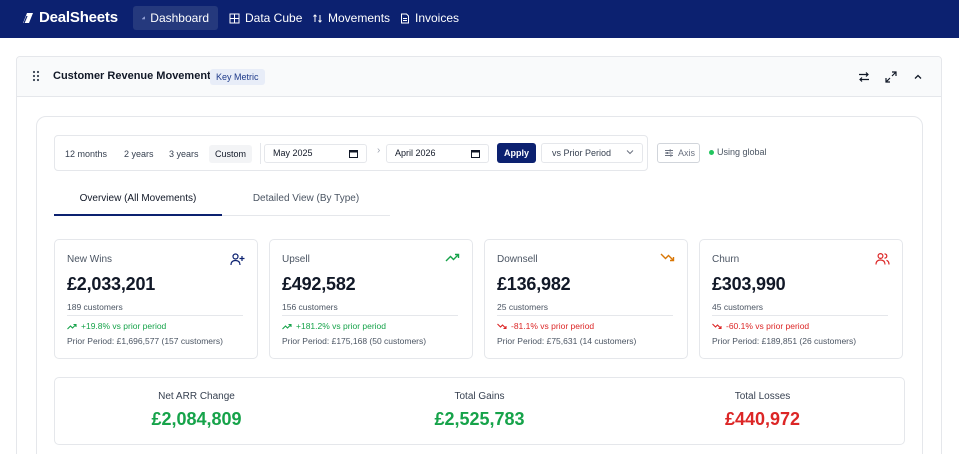 Image resolution: width=959 pixels, height=454 pixels. I want to click on grid-icon, so click(234, 18).